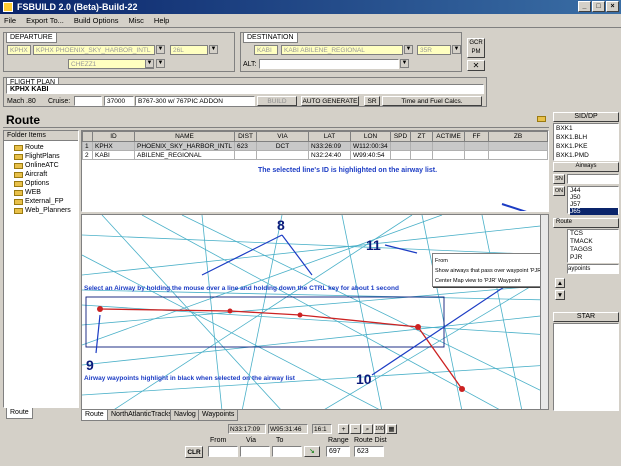 This screenshot has width=621, height=466. Describe the element at coordinates (371, 136) in the screenshot. I see `column-header: LON` at that location.